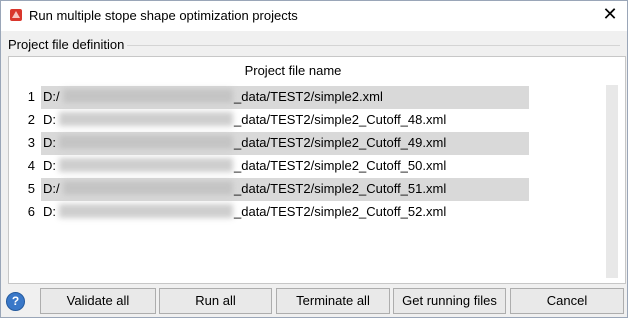  I want to click on row-number: 4, so click(31, 165).